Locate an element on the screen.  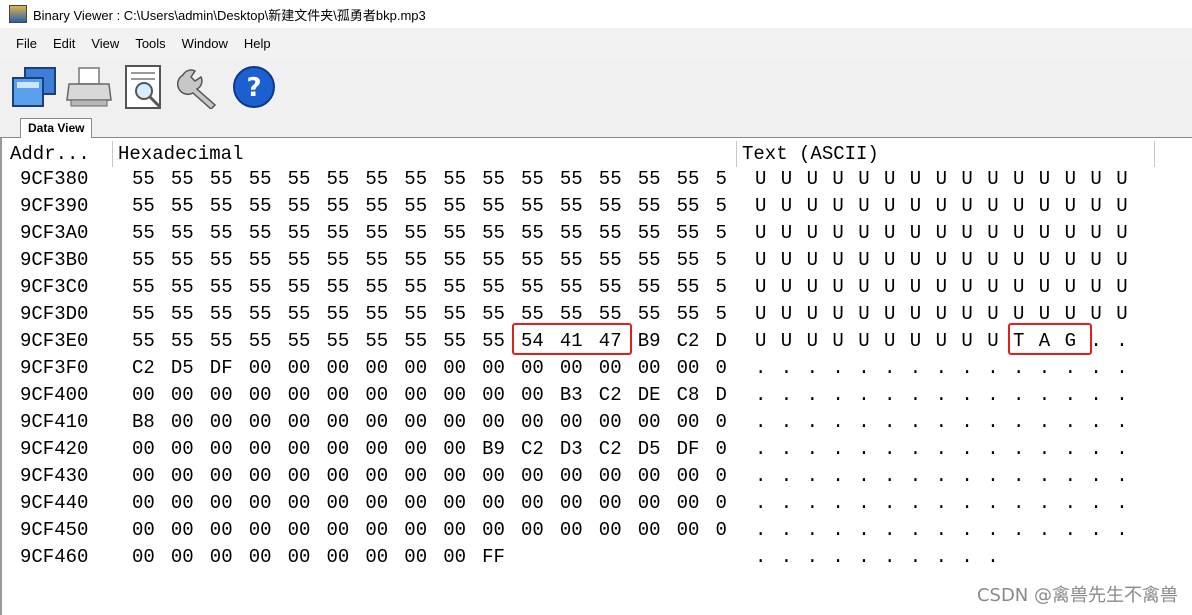
menu-file: File is located at coordinates (26, 43).